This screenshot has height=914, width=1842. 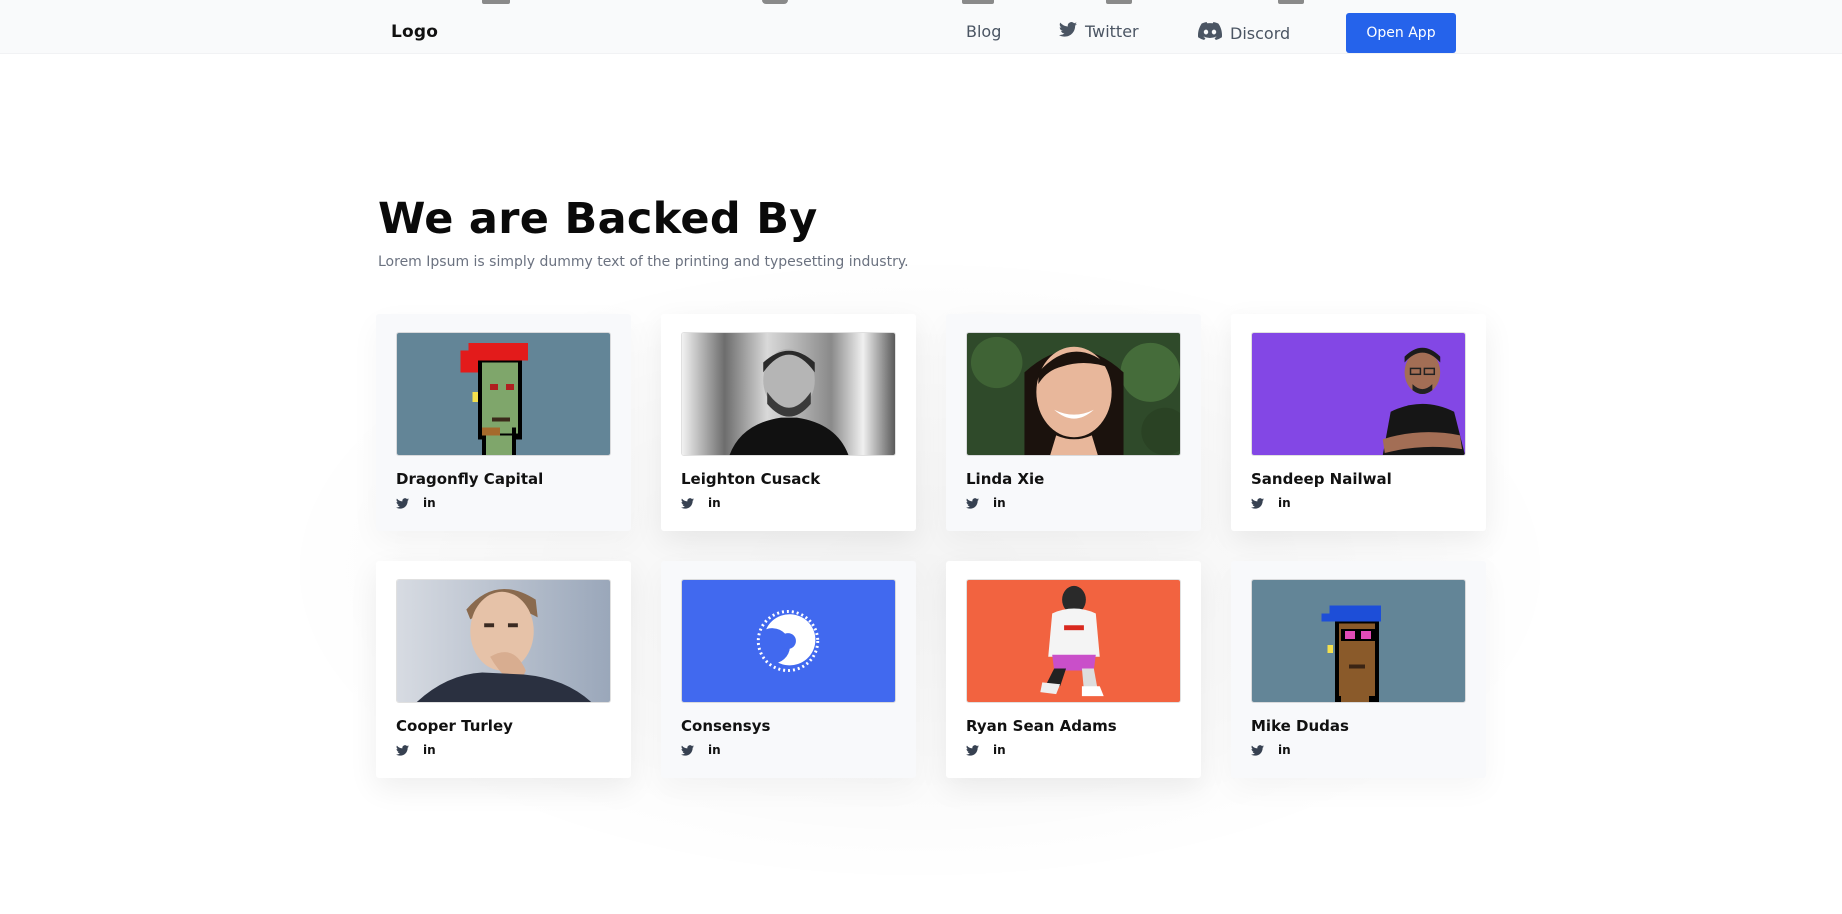 What do you see at coordinates (921, 27) in the screenshot?
I see `top-nav: Logo Blog Twitter Discord Open App` at bounding box center [921, 27].